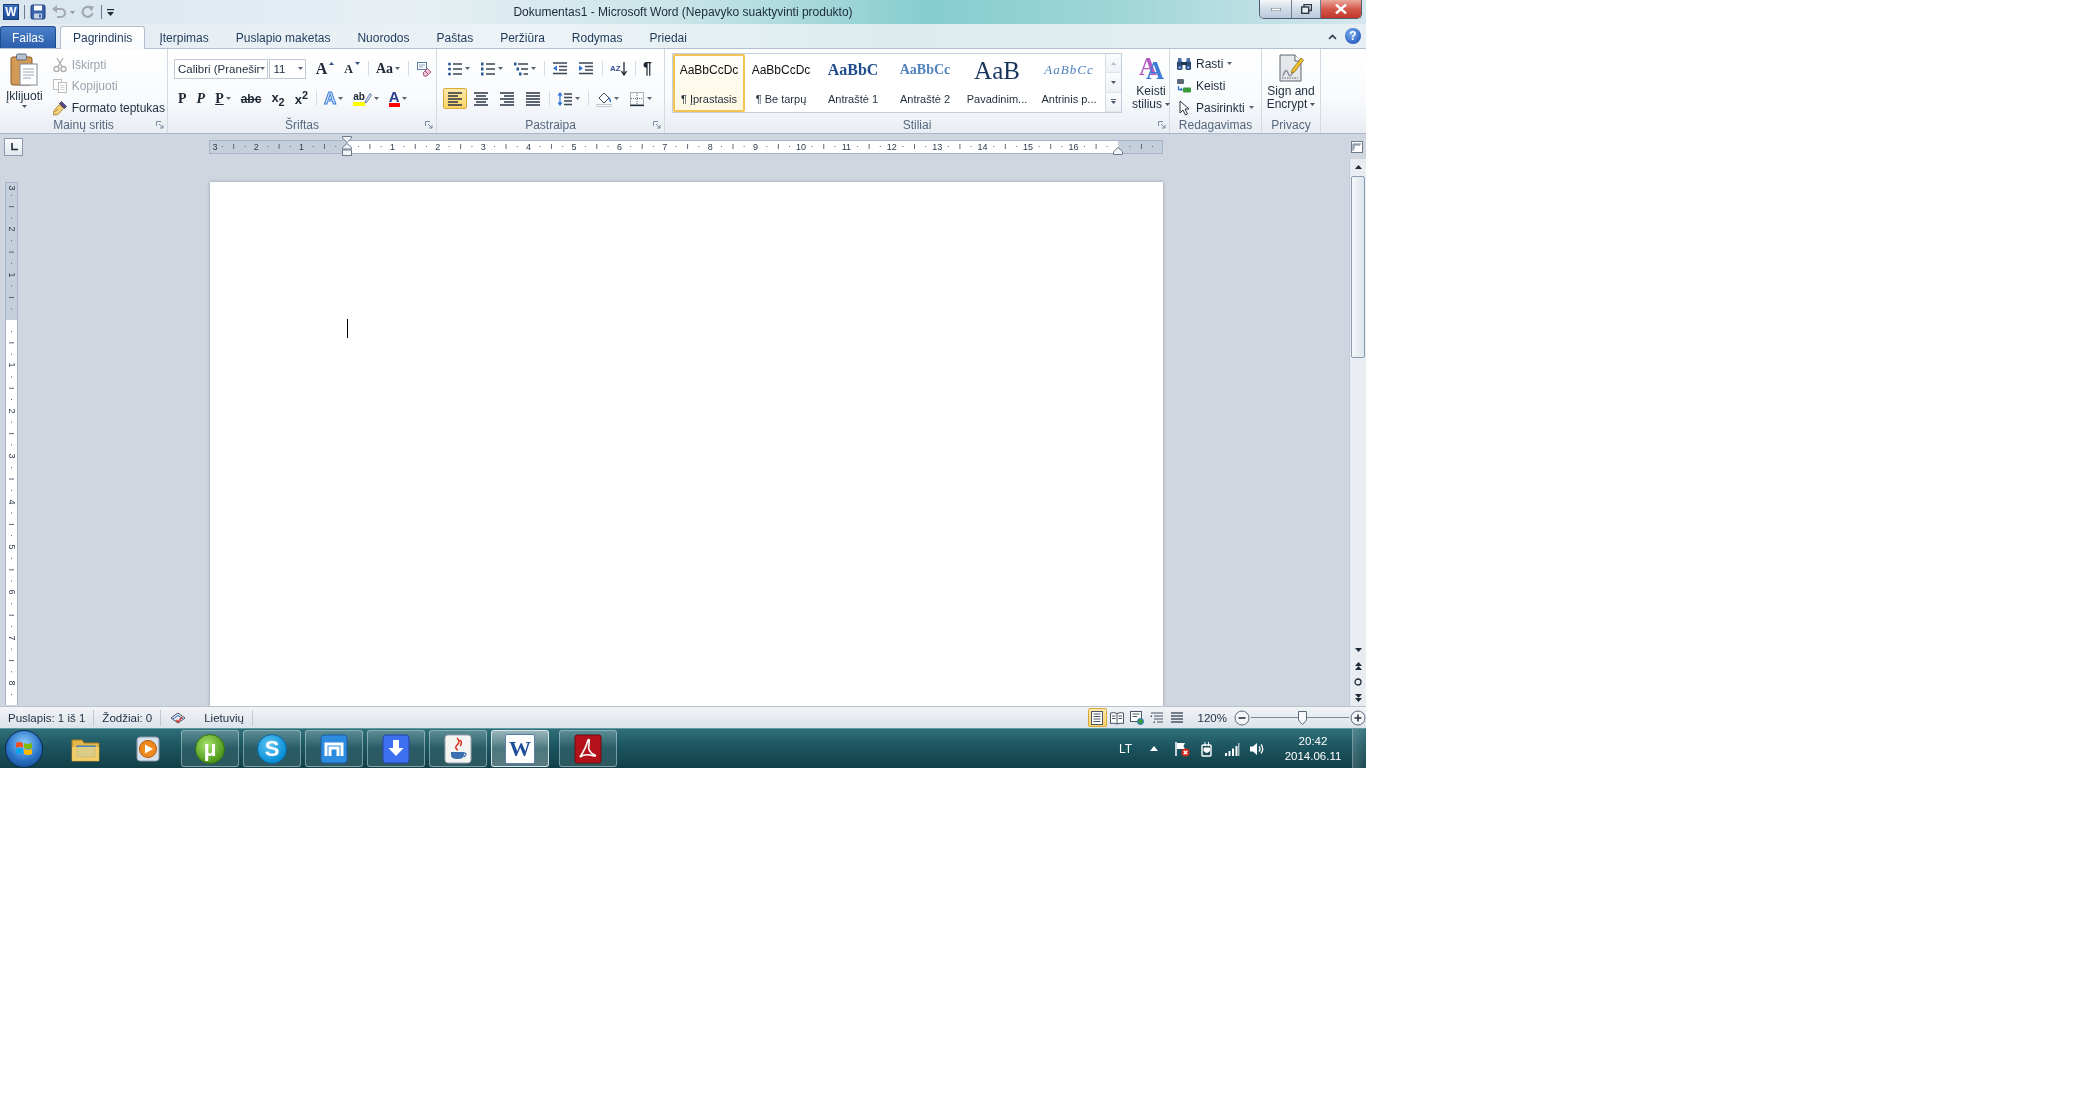  I want to click on paste-button: Įklijuoti, so click(24, 84).